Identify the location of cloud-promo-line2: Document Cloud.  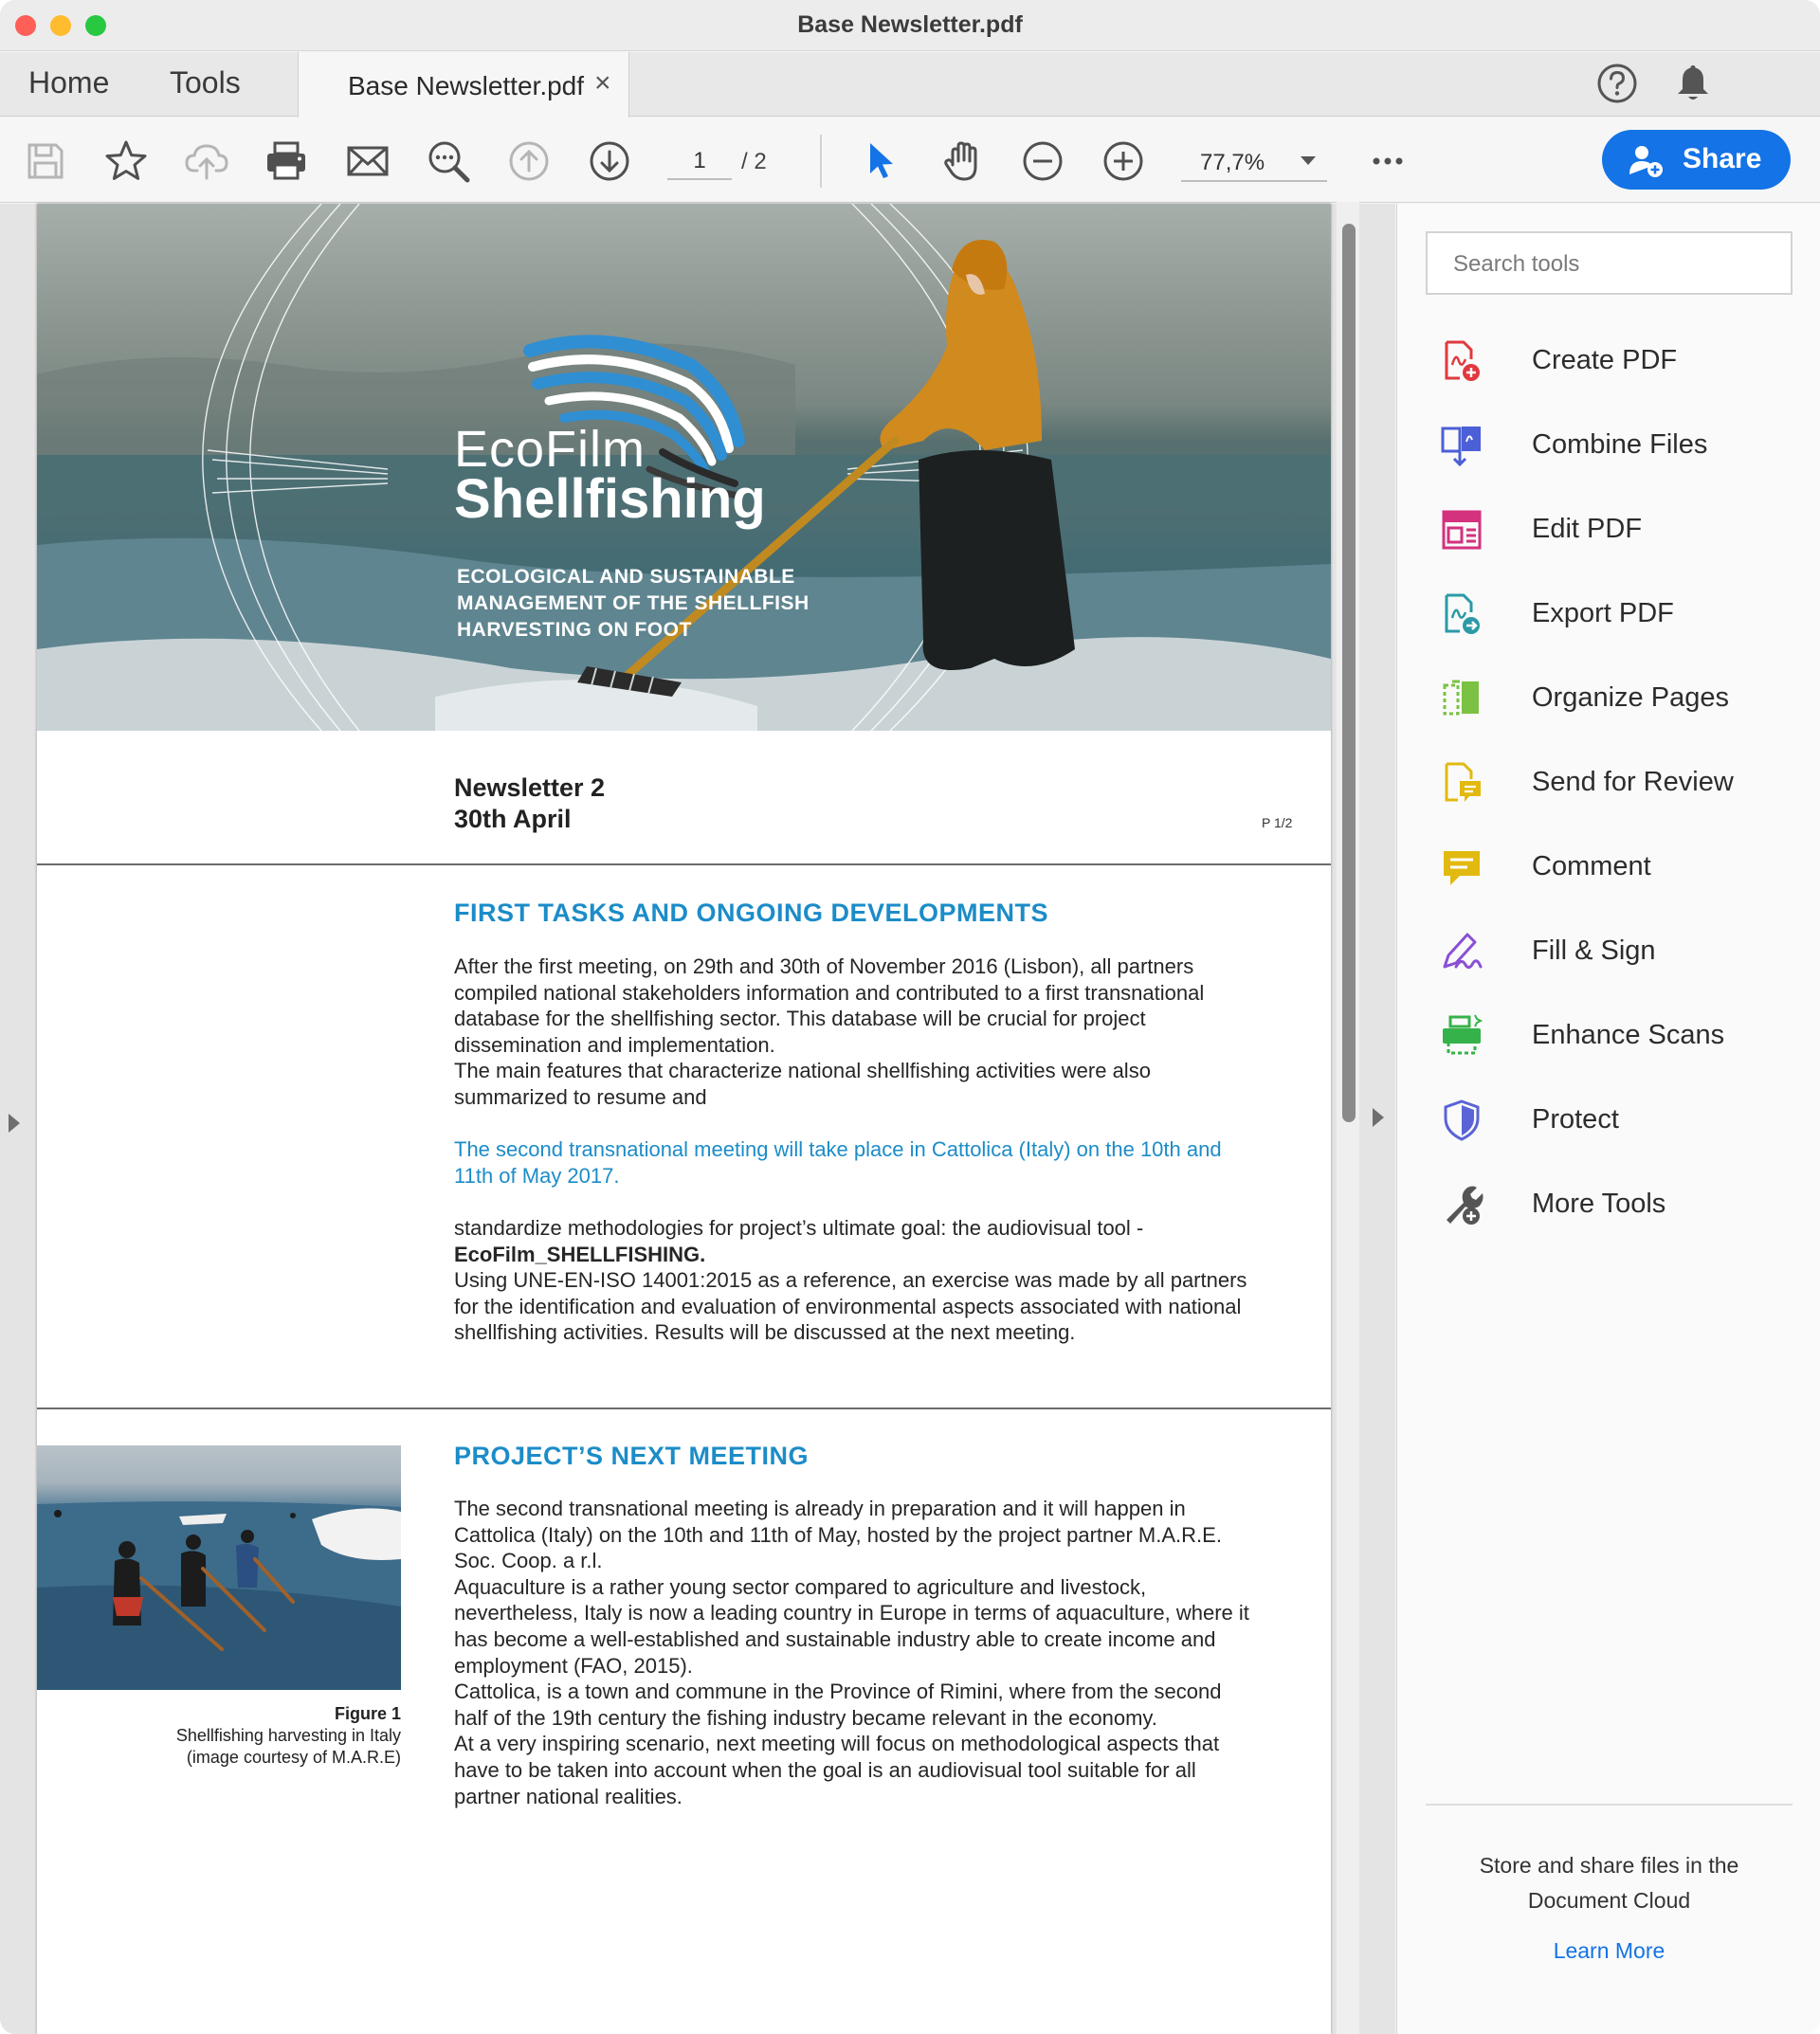
(1609, 1901).